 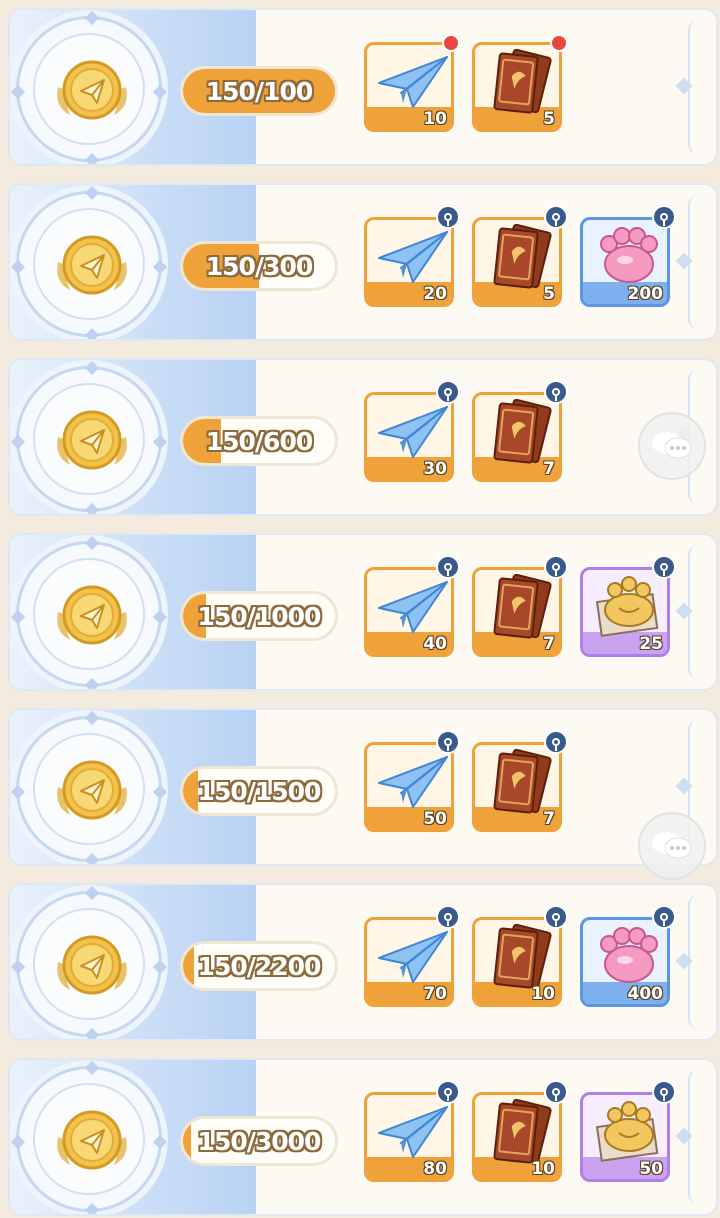 I want to click on tier-progress-text: 150/1500, so click(x=259, y=791).